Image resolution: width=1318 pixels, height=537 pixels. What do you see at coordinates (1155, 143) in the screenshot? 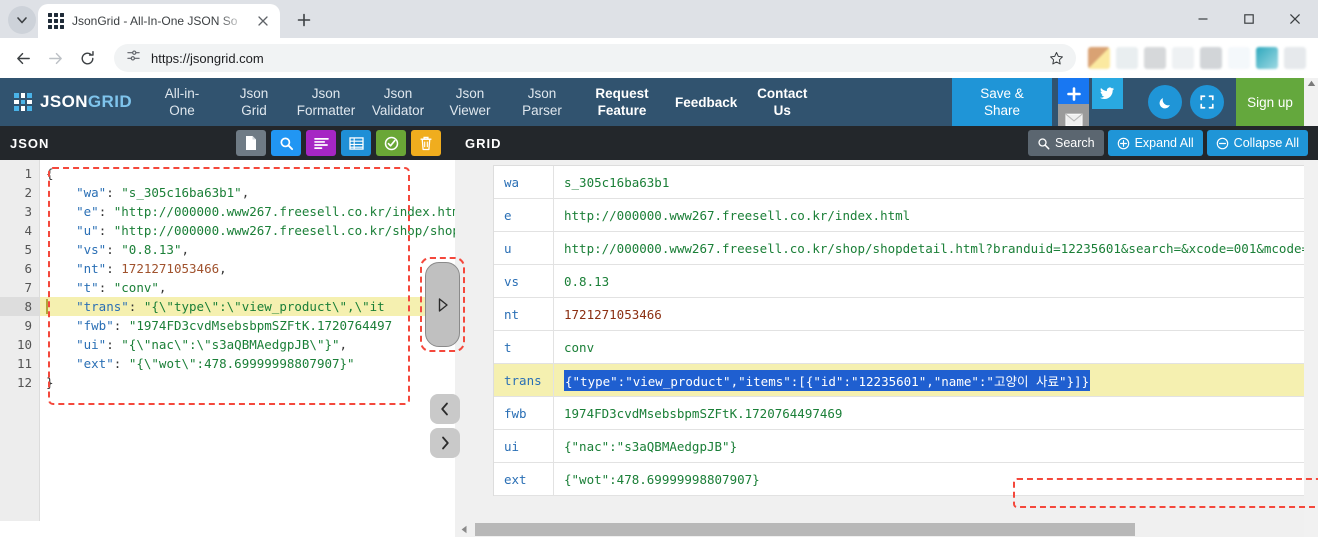
I see `expand-all-button: Expand All` at bounding box center [1155, 143].